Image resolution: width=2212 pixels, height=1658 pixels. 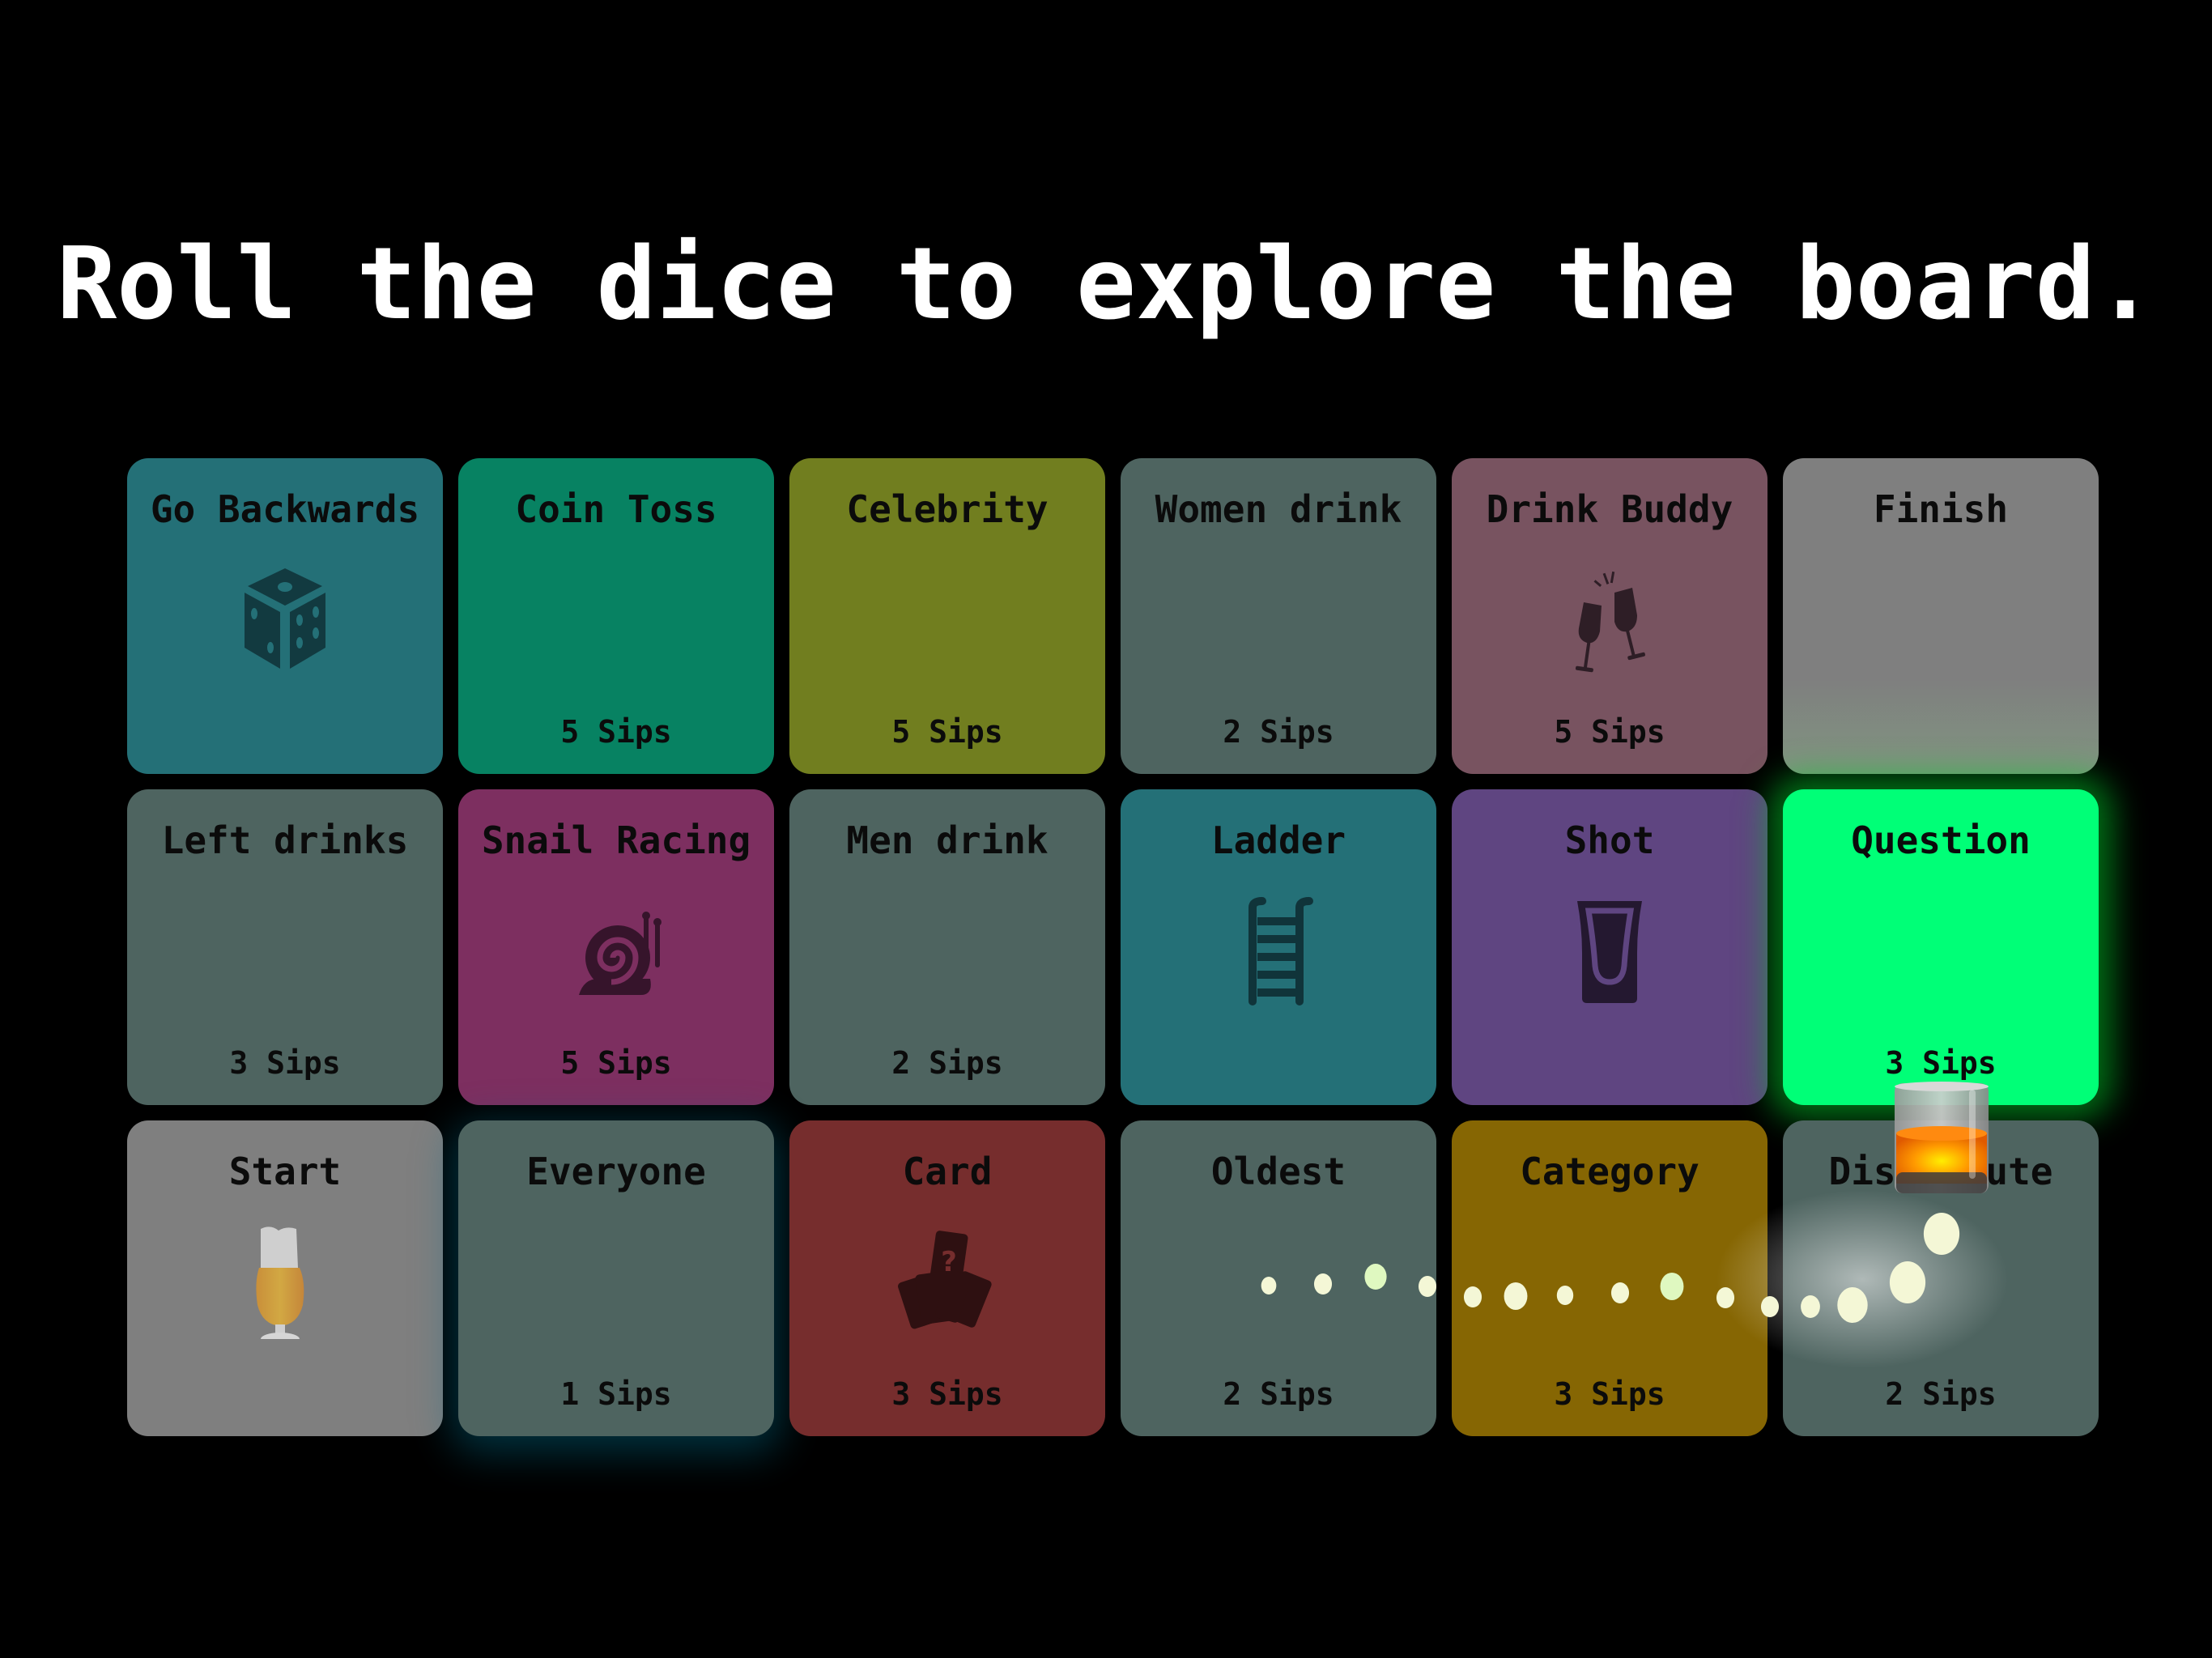 What do you see at coordinates (1610, 840) in the screenshot?
I see `tile-label: Shot` at bounding box center [1610, 840].